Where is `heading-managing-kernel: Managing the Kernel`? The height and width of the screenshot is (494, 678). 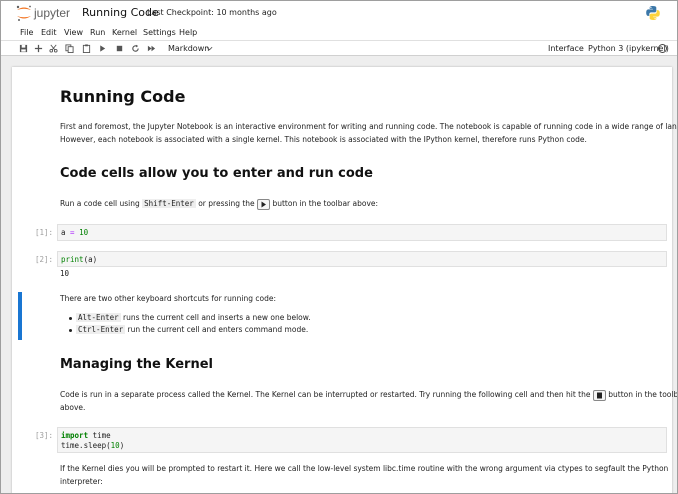
heading-managing-kernel: Managing the Kernel is located at coordinates (136, 364).